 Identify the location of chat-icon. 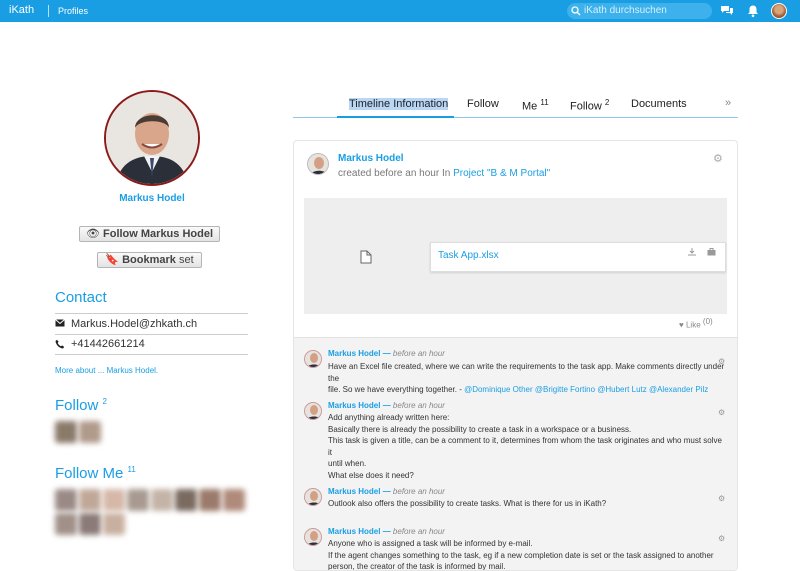
(727, 11).